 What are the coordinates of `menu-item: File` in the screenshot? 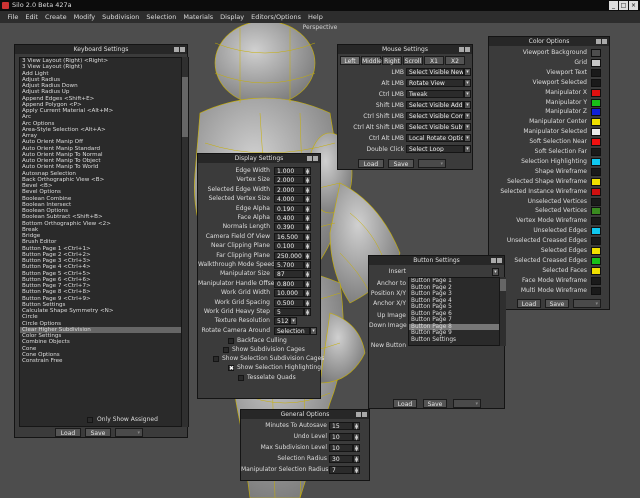 It's located at (13, 17).